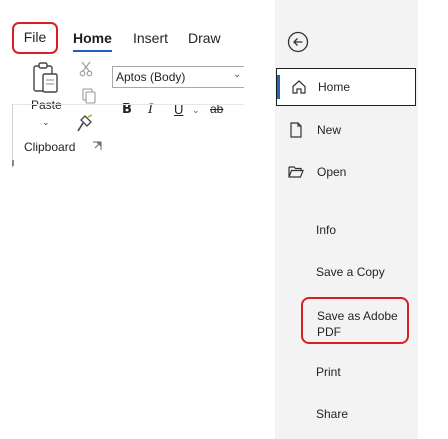 The width and height of the screenshot is (448, 439). Describe the element at coordinates (346, 230) in the screenshot. I see `nav-info: Info` at that location.